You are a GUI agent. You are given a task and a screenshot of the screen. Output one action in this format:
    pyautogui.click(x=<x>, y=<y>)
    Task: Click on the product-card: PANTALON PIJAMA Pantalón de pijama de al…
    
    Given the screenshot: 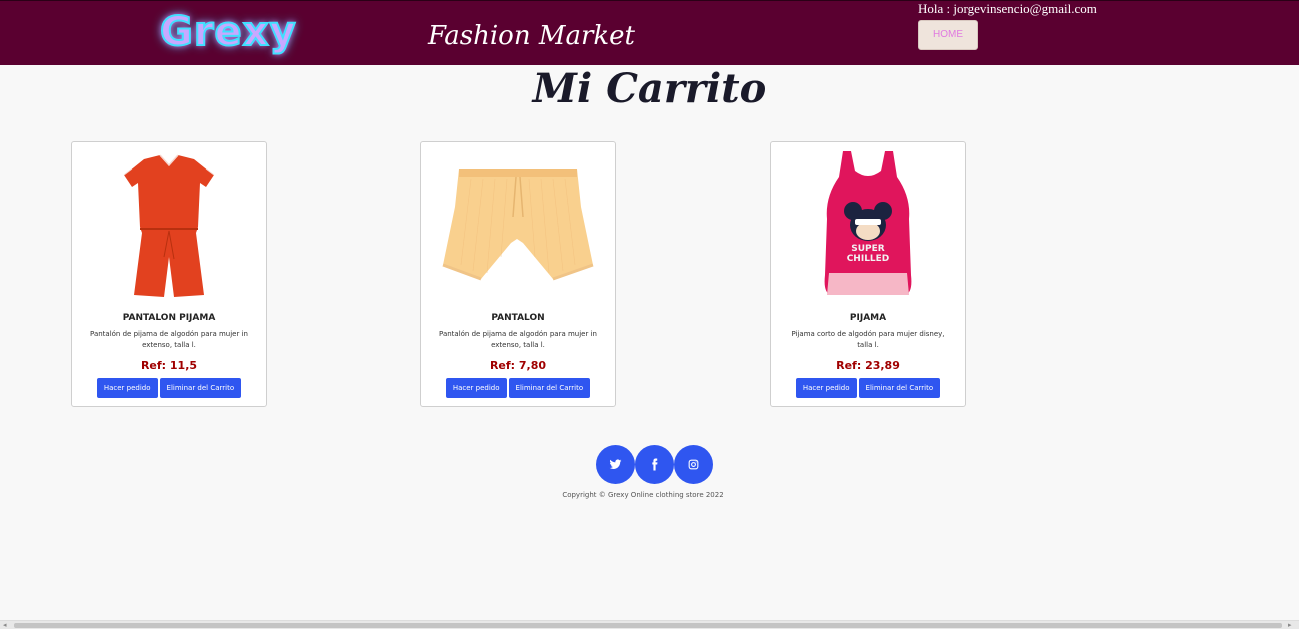 What is the action you would take?
    pyautogui.click(x=169, y=274)
    